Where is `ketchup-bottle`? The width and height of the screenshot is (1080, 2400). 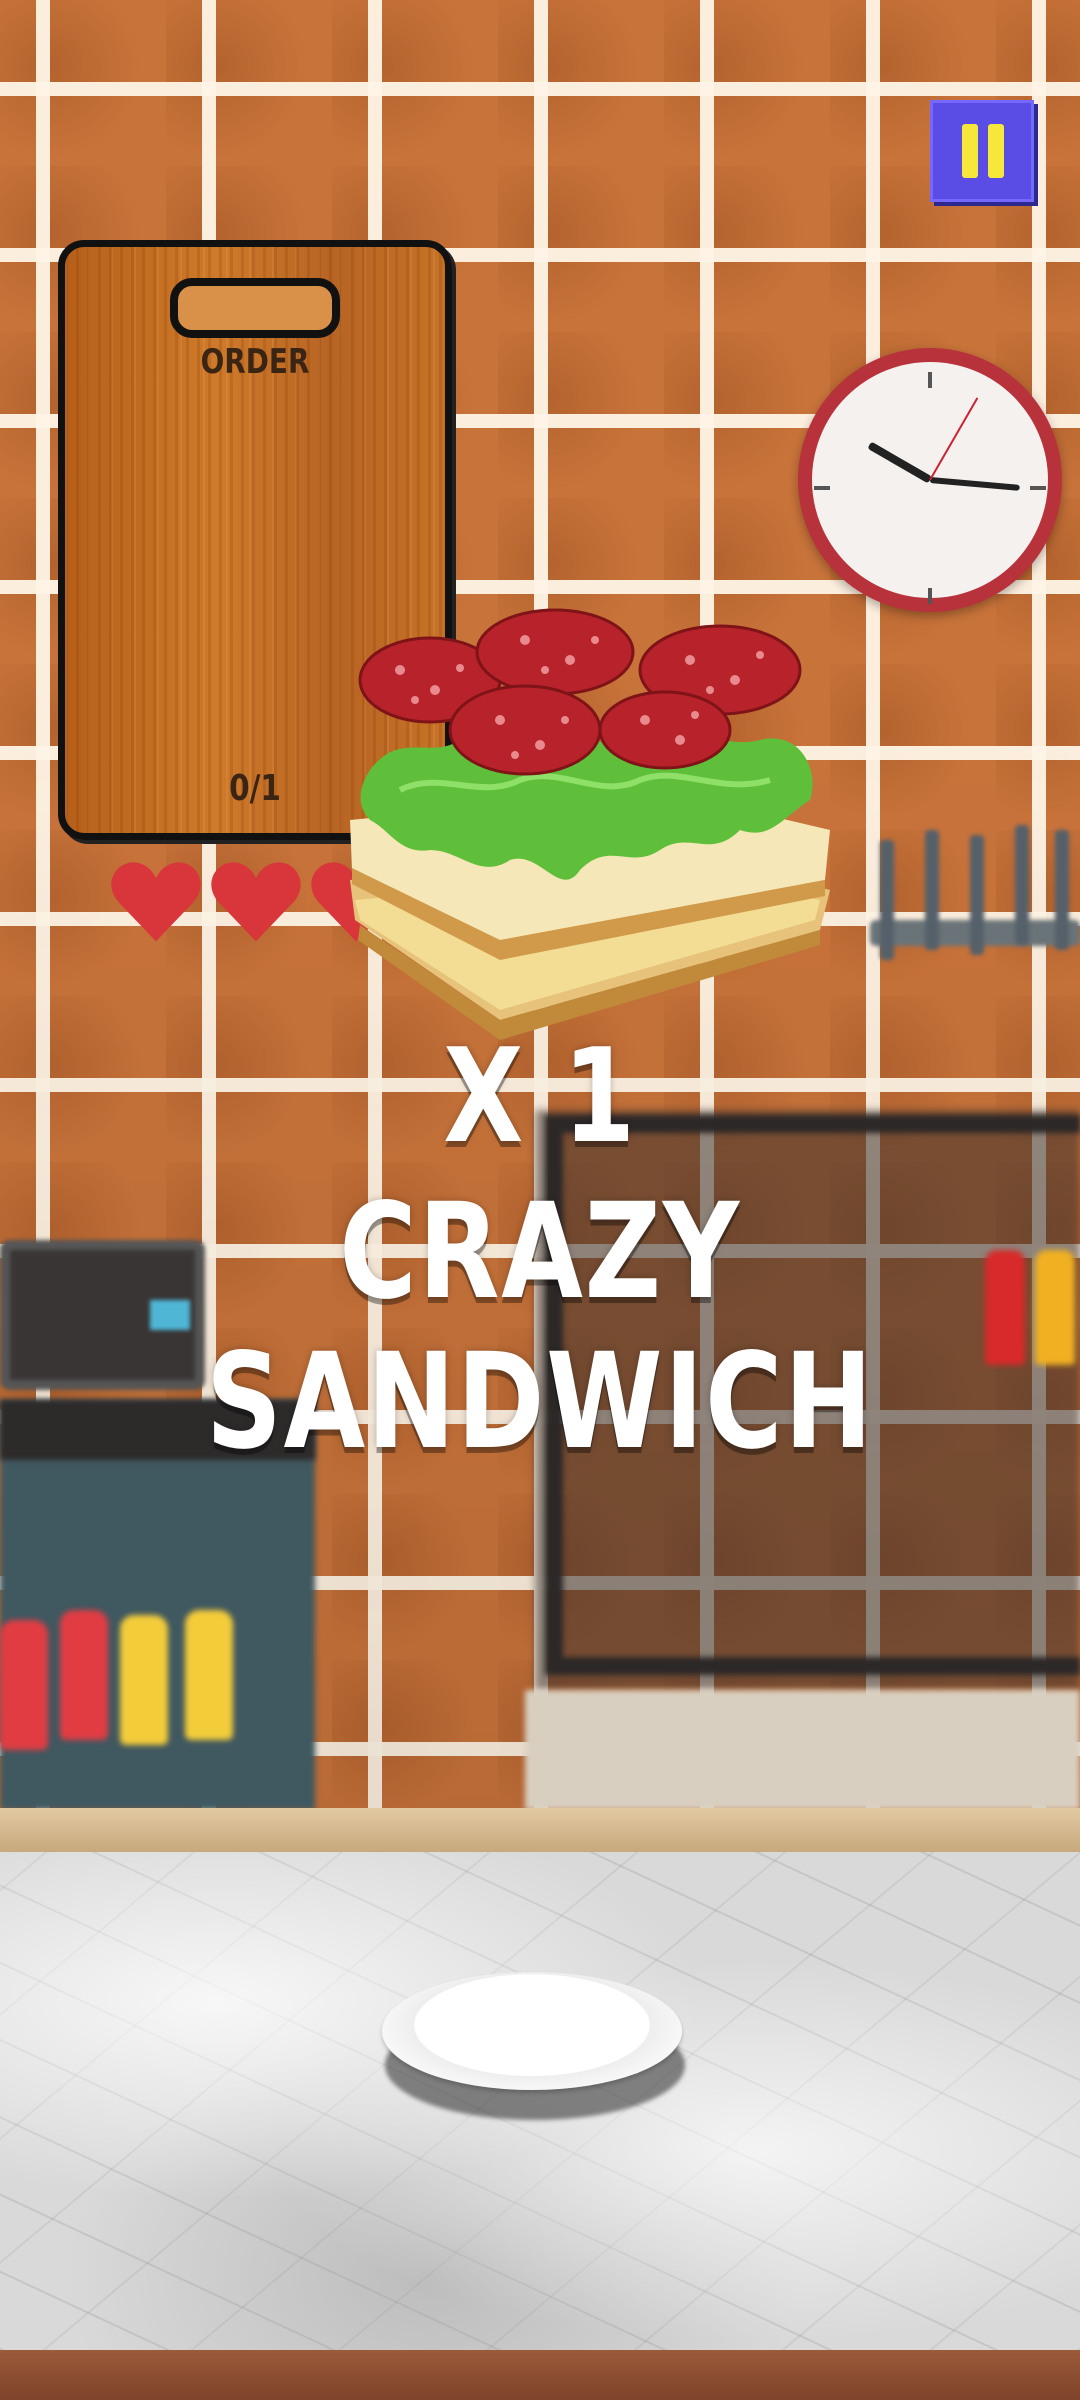 ketchup-bottle is located at coordinates (1005, 1307).